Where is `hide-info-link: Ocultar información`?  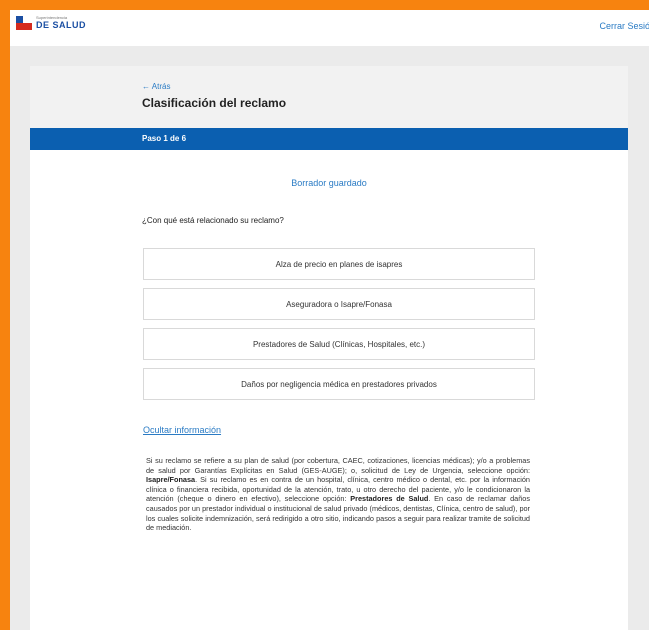 hide-info-link: Ocultar información is located at coordinates (182, 430).